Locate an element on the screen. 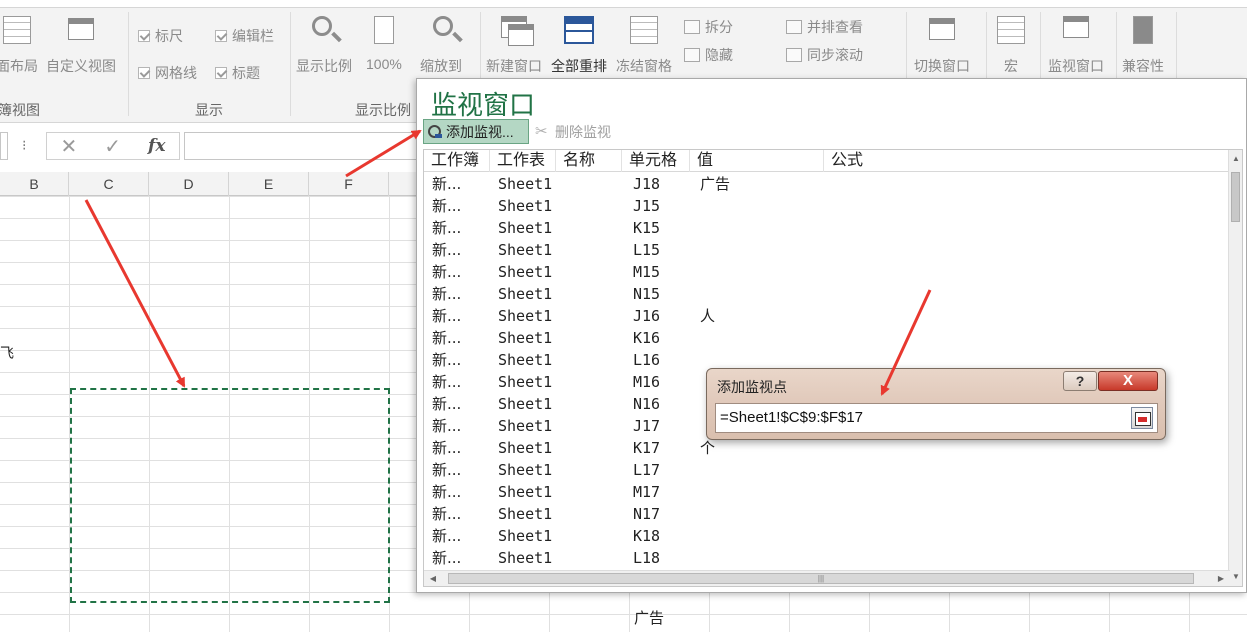 The image size is (1247, 632). headings-checkbox: 标题 is located at coordinates (237, 73).